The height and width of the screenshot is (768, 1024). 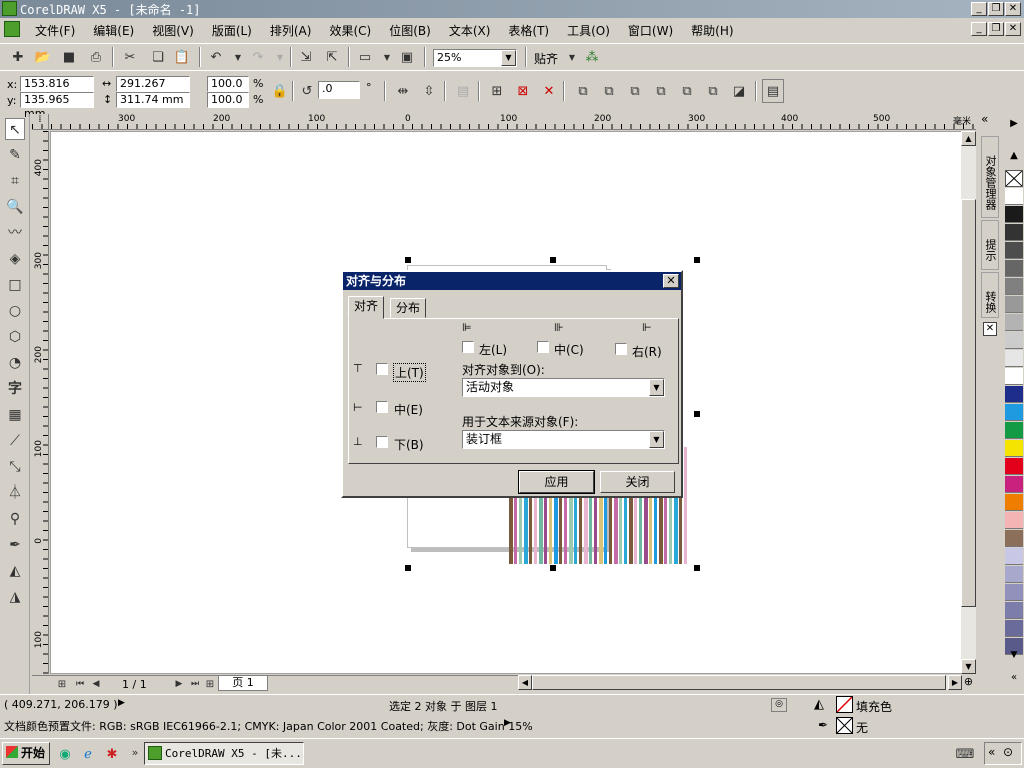 What do you see at coordinates (15, 129) in the screenshot?
I see `pick-tool-icon: ↖` at bounding box center [15, 129].